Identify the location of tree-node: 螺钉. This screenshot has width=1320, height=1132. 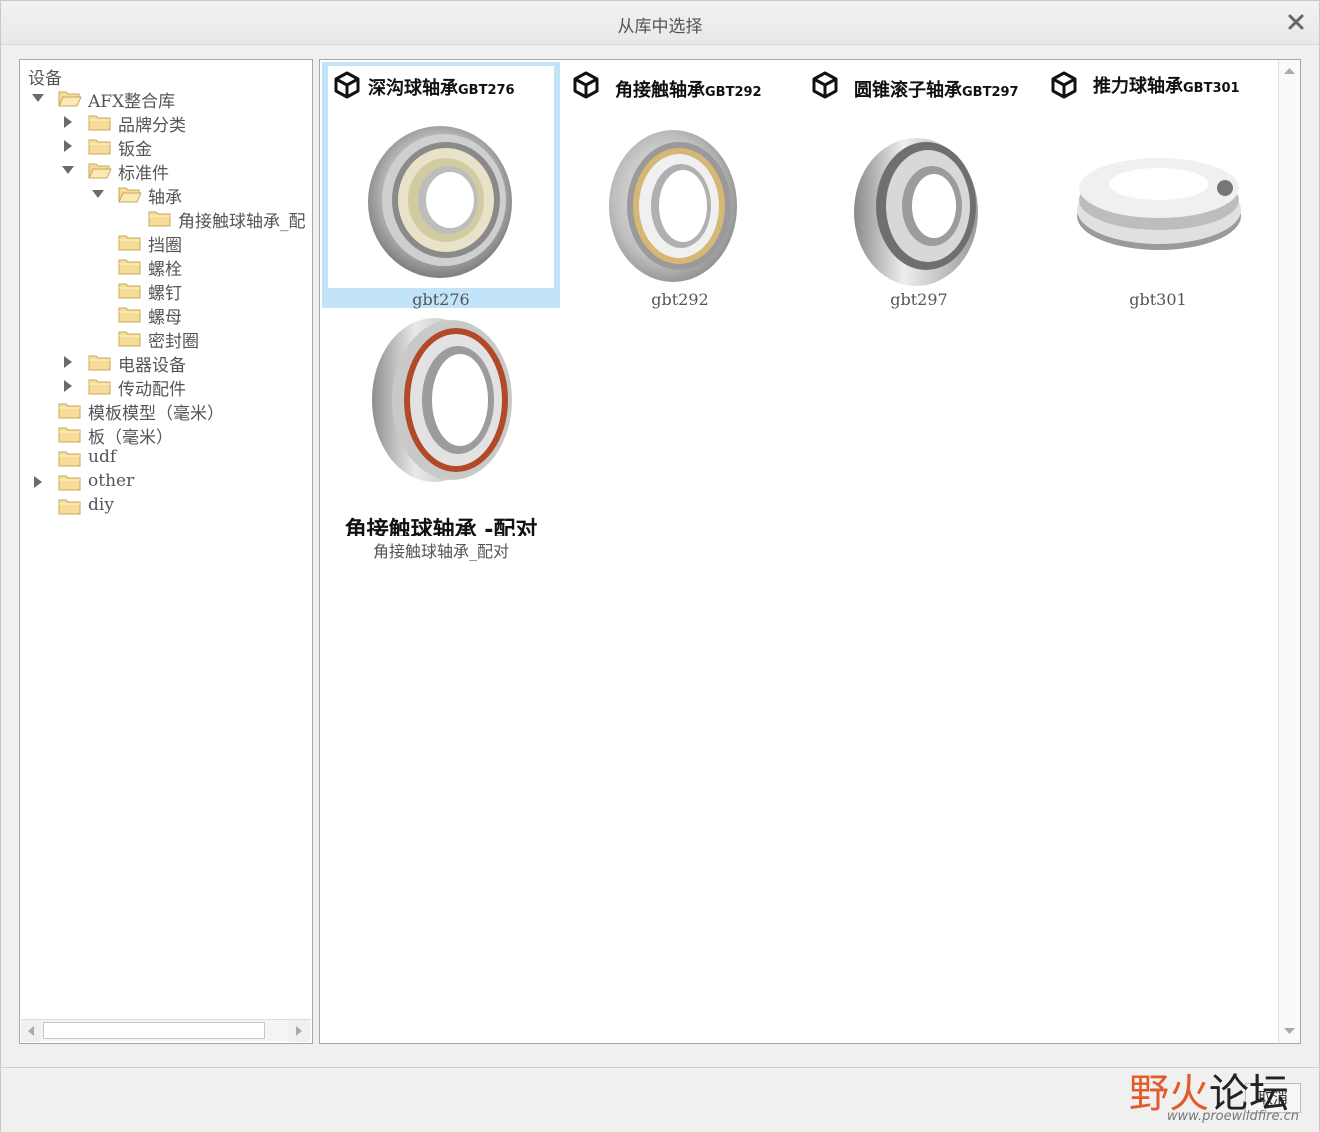
(166, 291).